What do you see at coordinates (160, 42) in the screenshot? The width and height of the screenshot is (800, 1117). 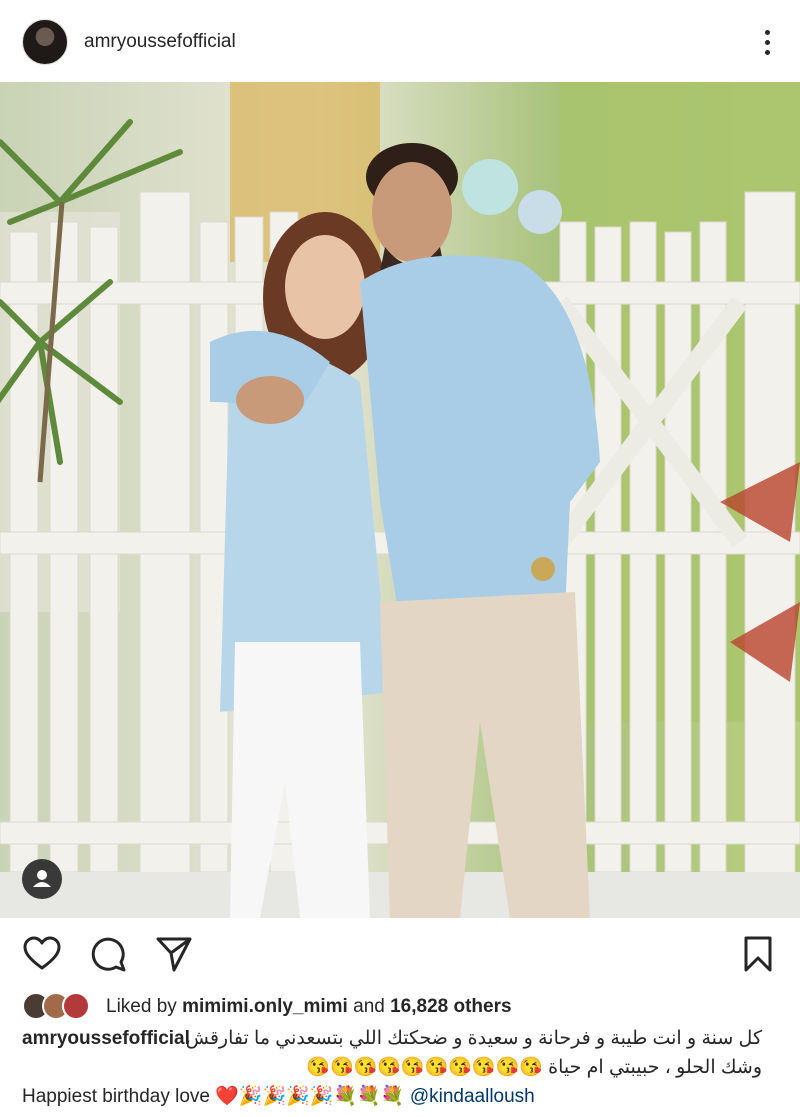 I see `post-username: amryoussefofficial` at bounding box center [160, 42].